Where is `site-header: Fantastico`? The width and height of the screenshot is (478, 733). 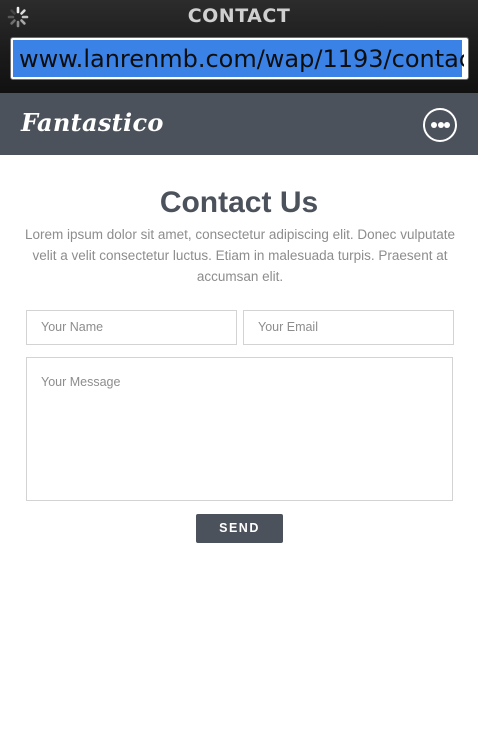
site-header: Fantastico is located at coordinates (239, 124).